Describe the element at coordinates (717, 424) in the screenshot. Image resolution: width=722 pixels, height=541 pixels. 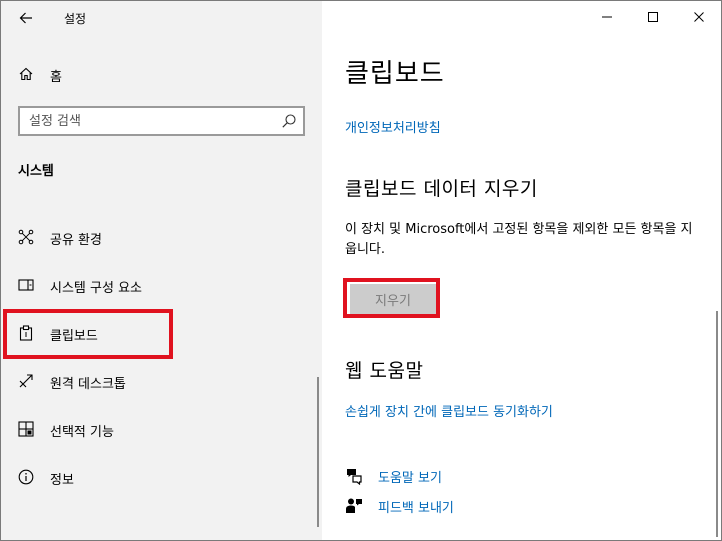
I see `main-scrollbar` at that location.